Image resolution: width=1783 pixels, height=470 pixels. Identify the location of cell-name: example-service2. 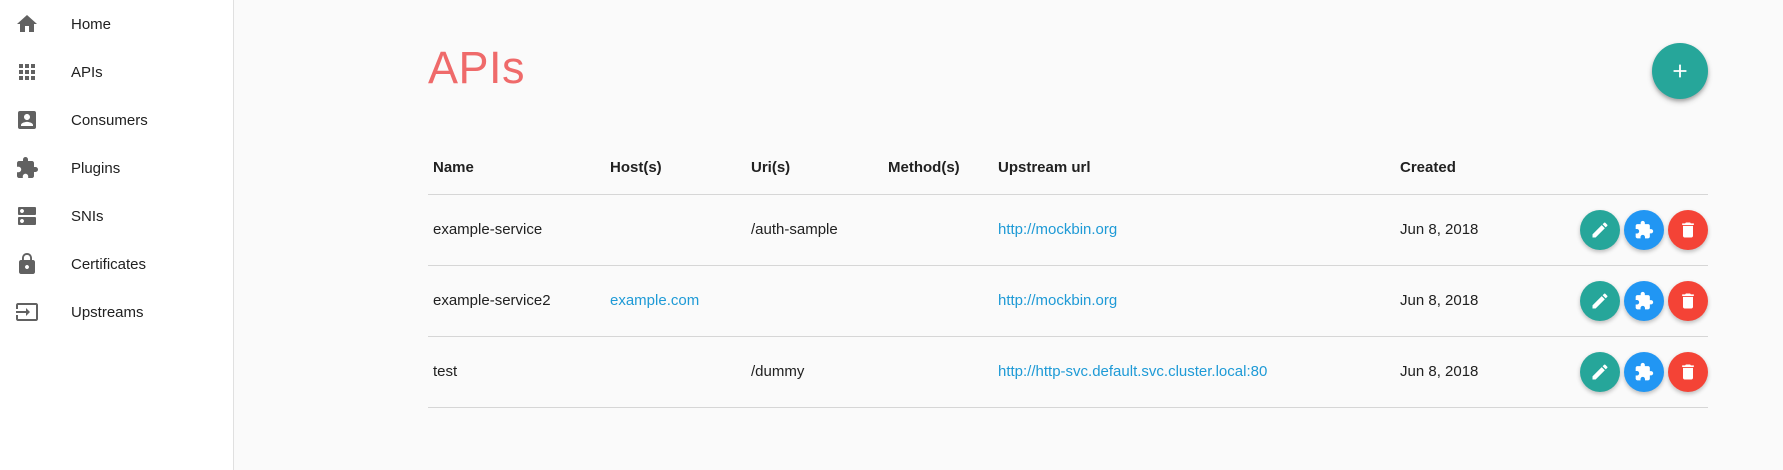
(516, 301).